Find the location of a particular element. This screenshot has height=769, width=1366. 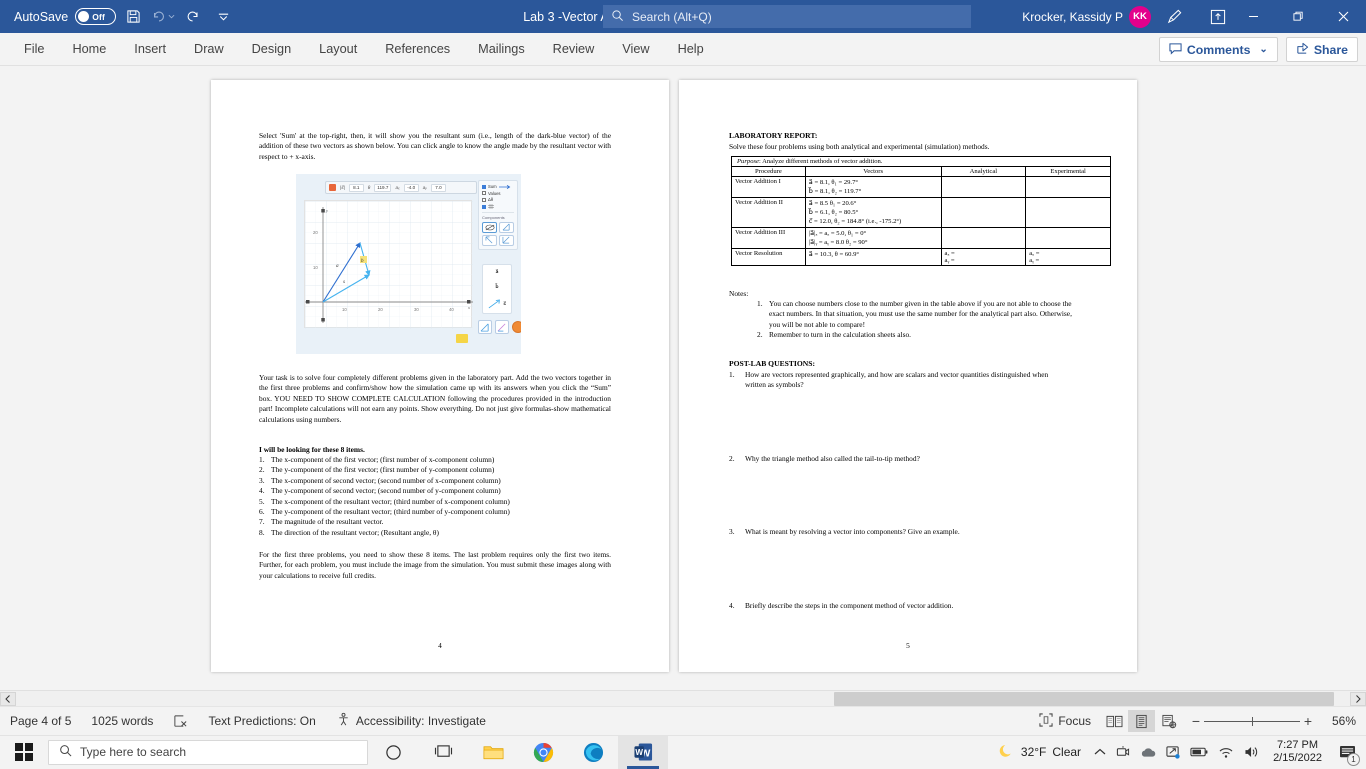

comments-button: Comments ⌄ is located at coordinates (1218, 49).